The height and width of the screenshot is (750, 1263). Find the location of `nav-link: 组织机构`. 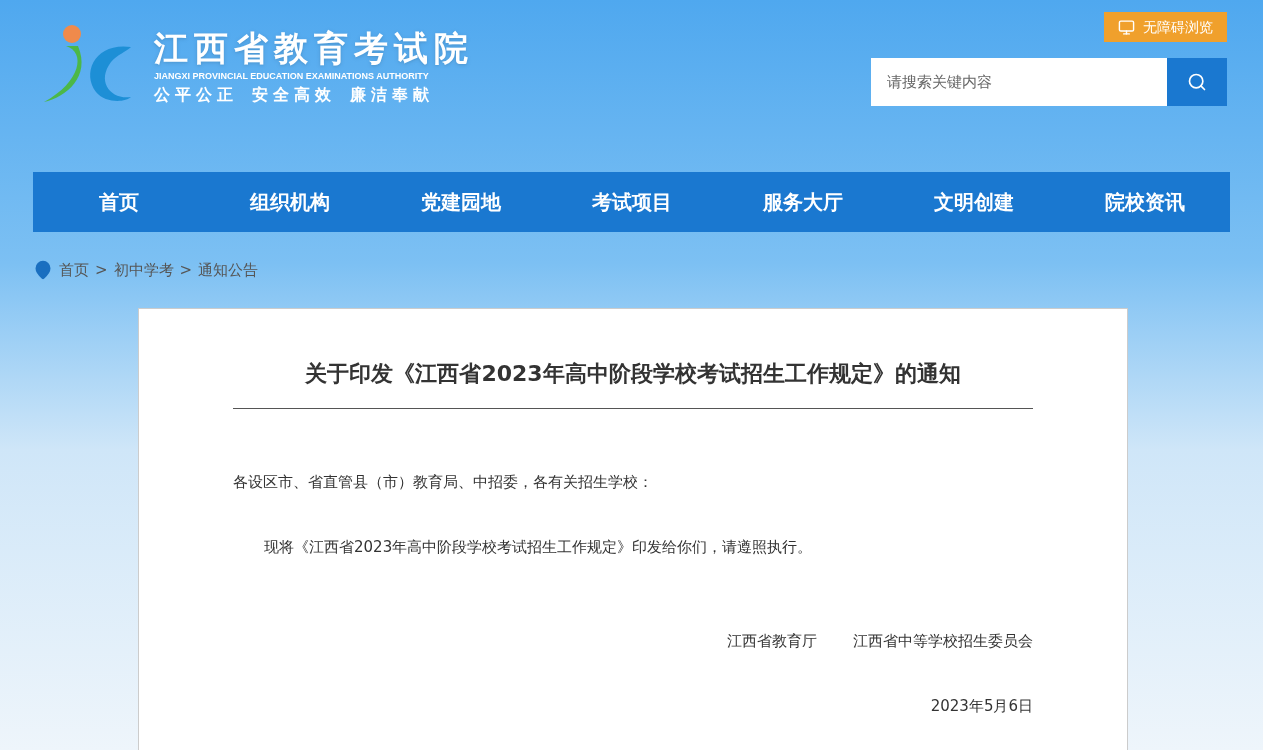

nav-link: 组织机构 is located at coordinates (289, 202).